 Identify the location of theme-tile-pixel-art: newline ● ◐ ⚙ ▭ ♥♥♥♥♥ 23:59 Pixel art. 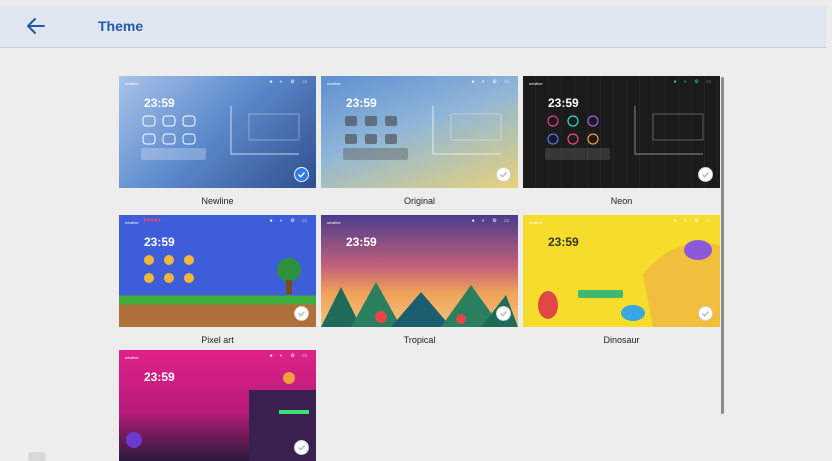
(217, 280).